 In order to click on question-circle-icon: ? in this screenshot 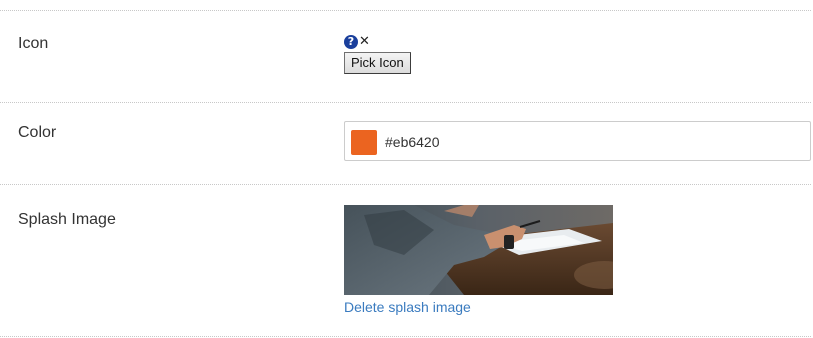, I will do `click(351, 42)`.